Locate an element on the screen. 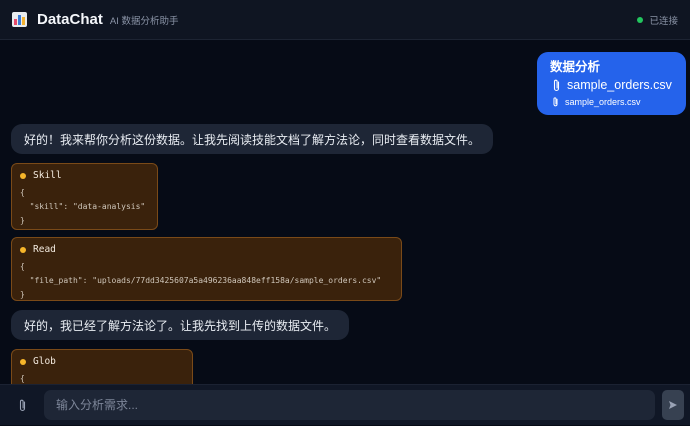 This screenshot has width=690, height=426. composer is located at coordinates (345, 404).